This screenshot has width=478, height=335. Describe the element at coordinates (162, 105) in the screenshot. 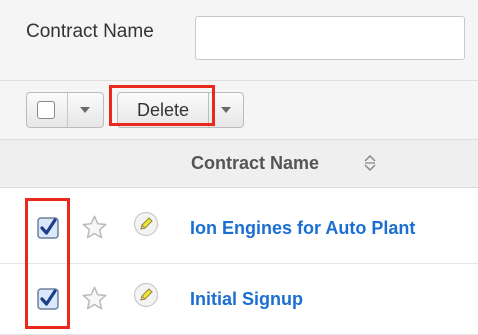

I see `delete-highlight-box` at that location.